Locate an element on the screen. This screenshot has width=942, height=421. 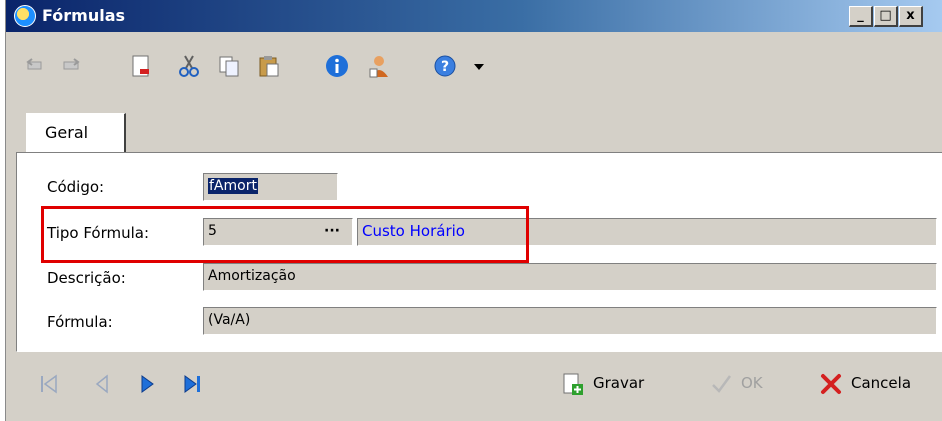
copy-icon is located at coordinates (229, 66).